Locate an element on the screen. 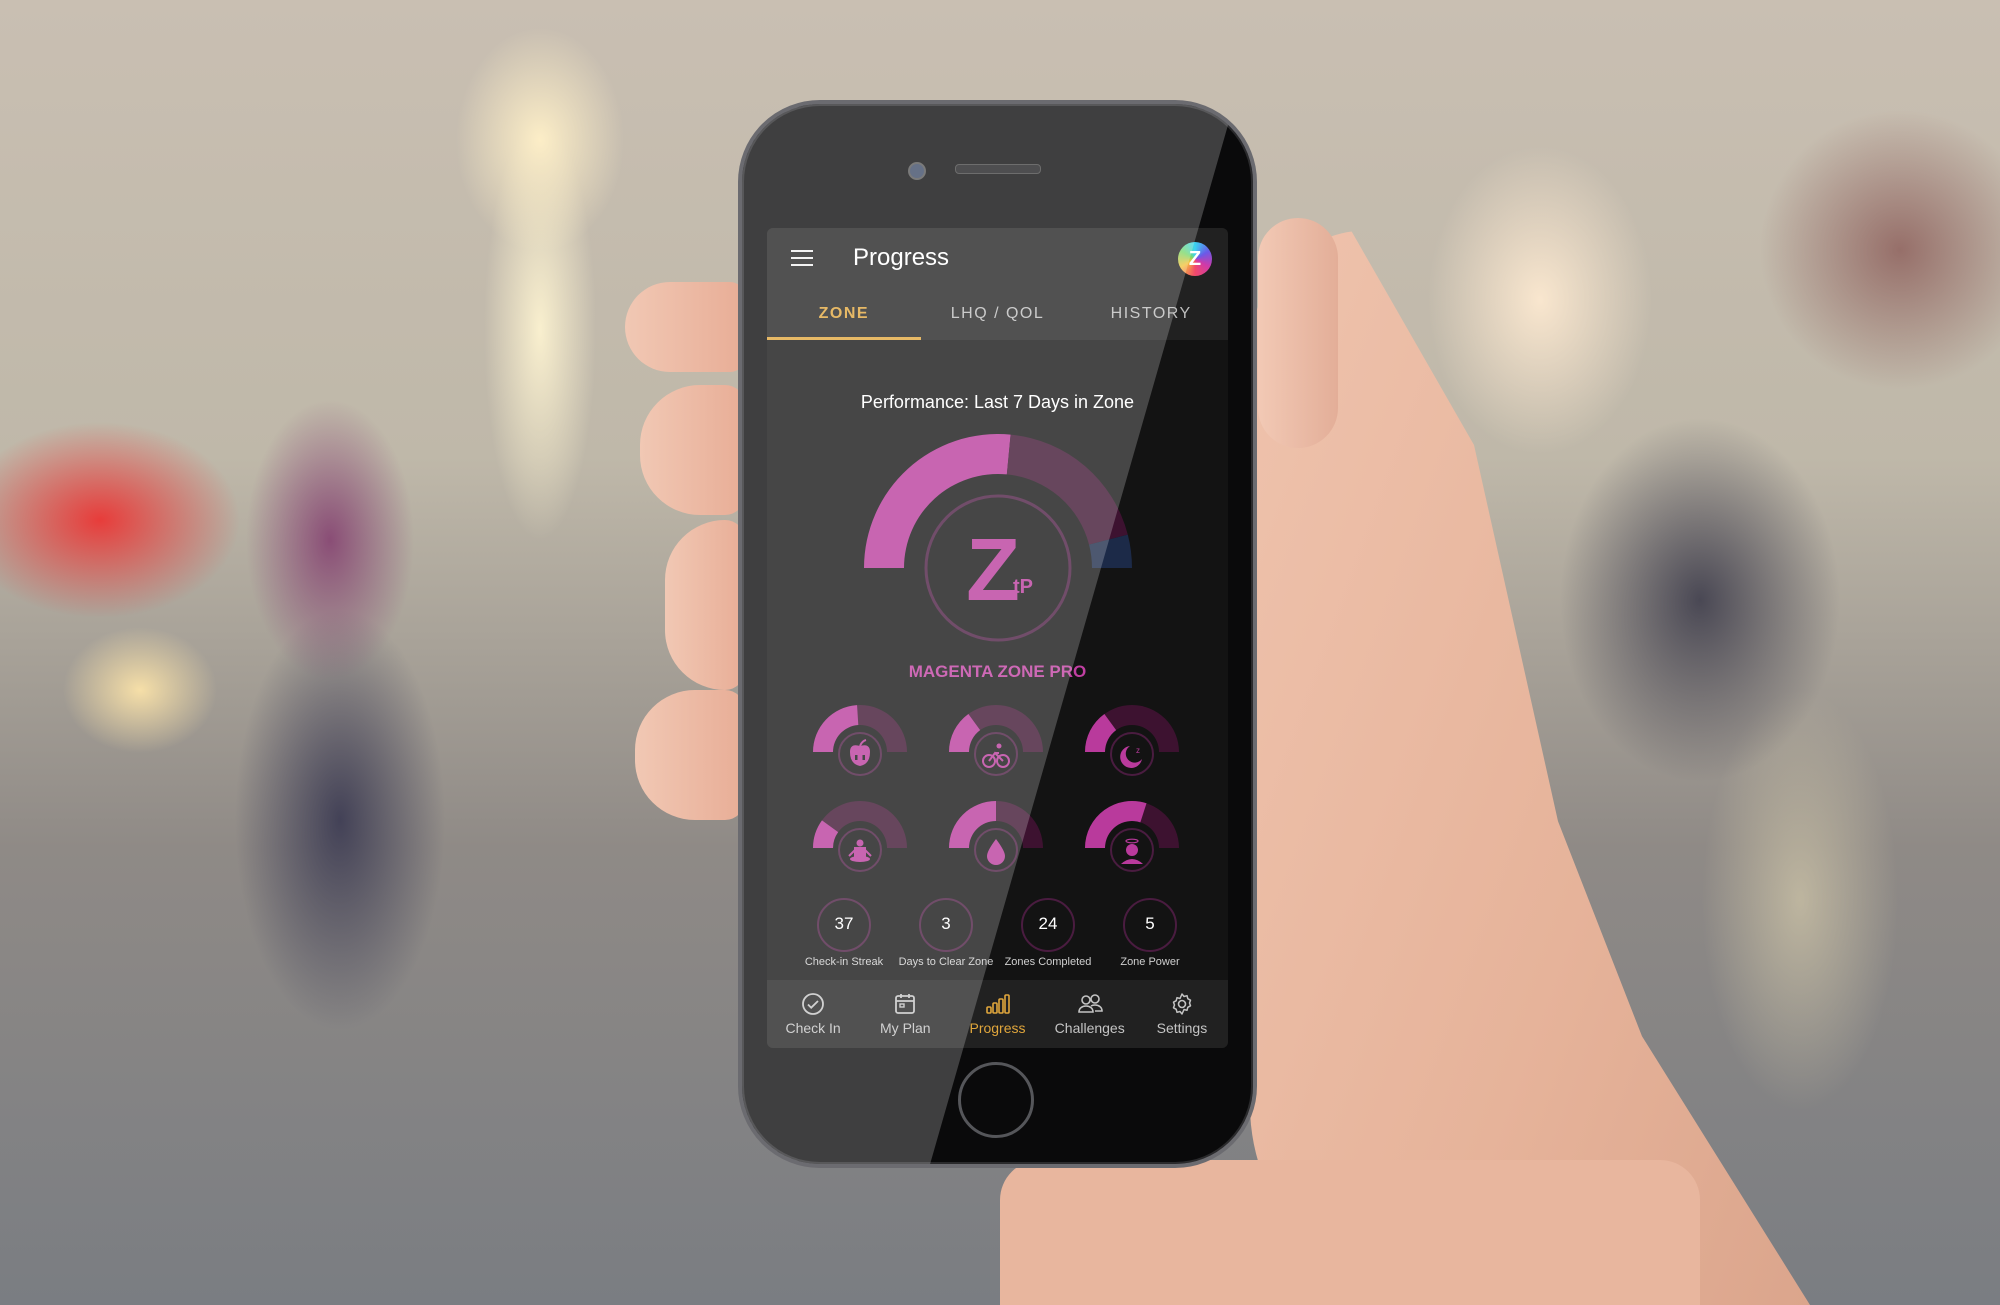 This screenshot has height=1305, width=2000. stat-value-zones-completed: 24 is located at coordinates (1048, 923).